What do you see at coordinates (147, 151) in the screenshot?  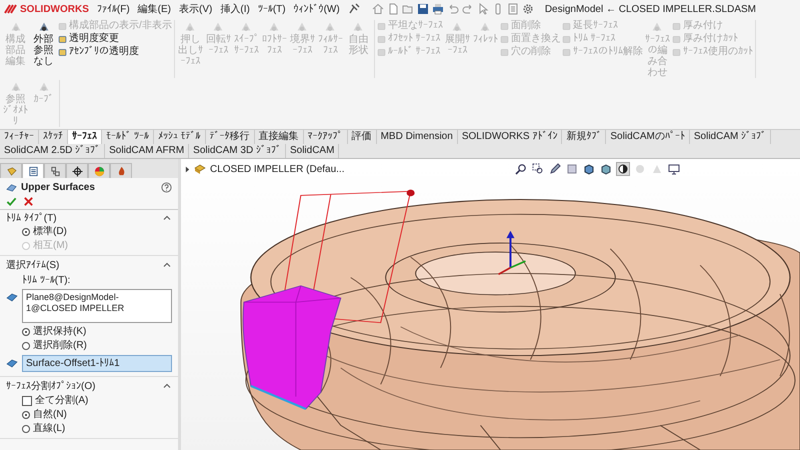 I see `ribbon-tab: SolidCAM AFRM` at bounding box center [147, 151].